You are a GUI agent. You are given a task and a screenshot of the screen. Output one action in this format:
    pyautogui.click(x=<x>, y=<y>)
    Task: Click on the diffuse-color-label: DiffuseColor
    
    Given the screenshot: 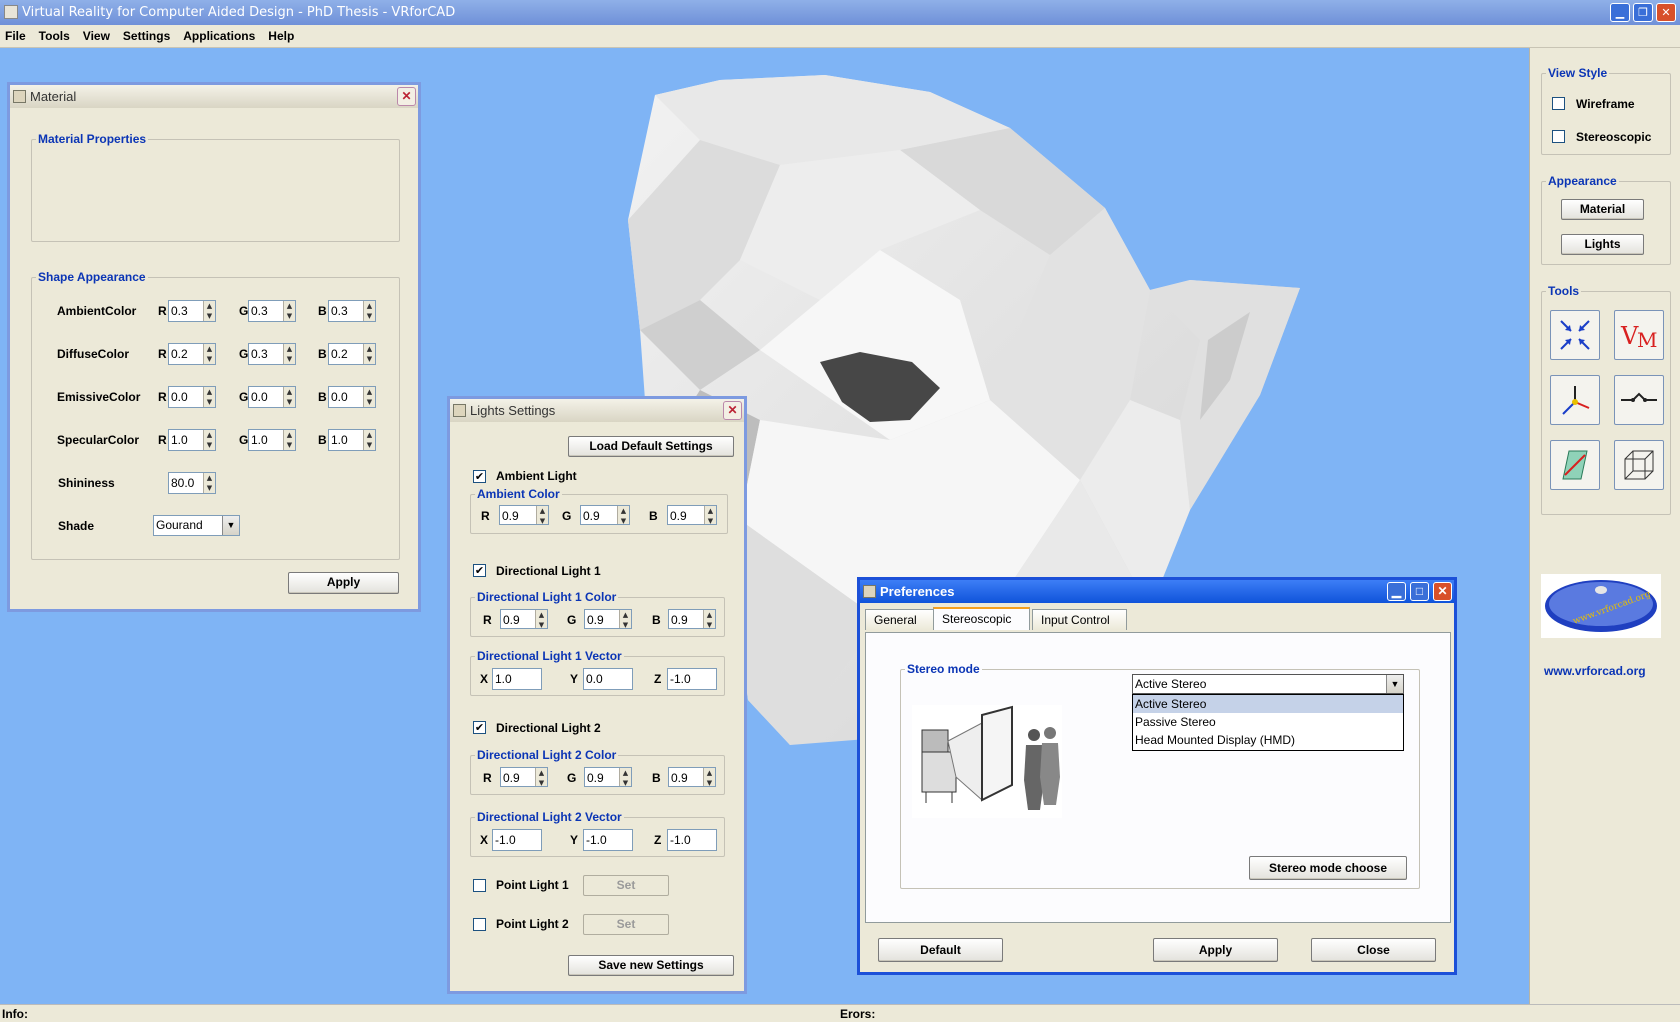 What is the action you would take?
    pyautogui.click(x=93, y=354)
    